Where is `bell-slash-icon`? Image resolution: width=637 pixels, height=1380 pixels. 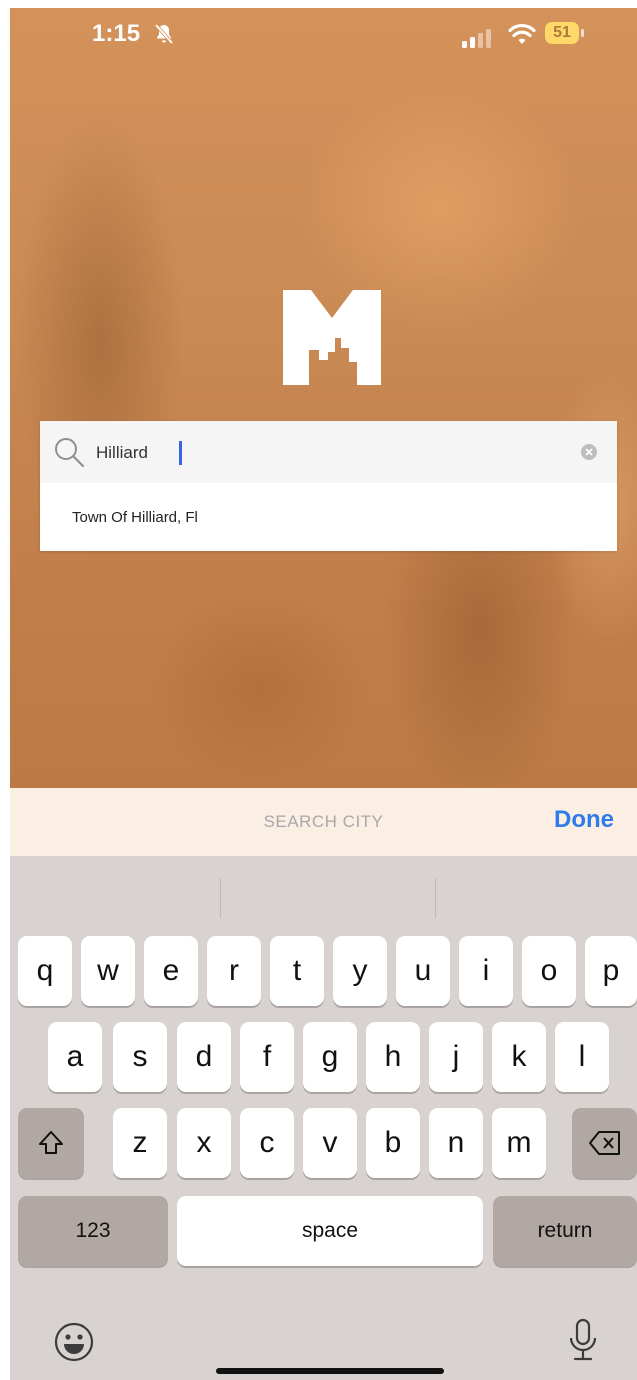
bell-slash-icon is located at coordinates (164, 34).